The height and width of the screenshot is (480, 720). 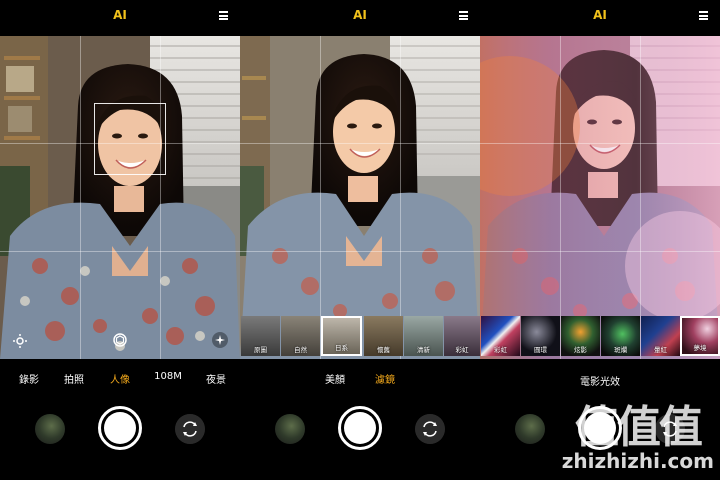 What do you see at coordinates (168, 376) in the screenshot?
I see `mode-108m: 108M` at bounding box center [168, 376].